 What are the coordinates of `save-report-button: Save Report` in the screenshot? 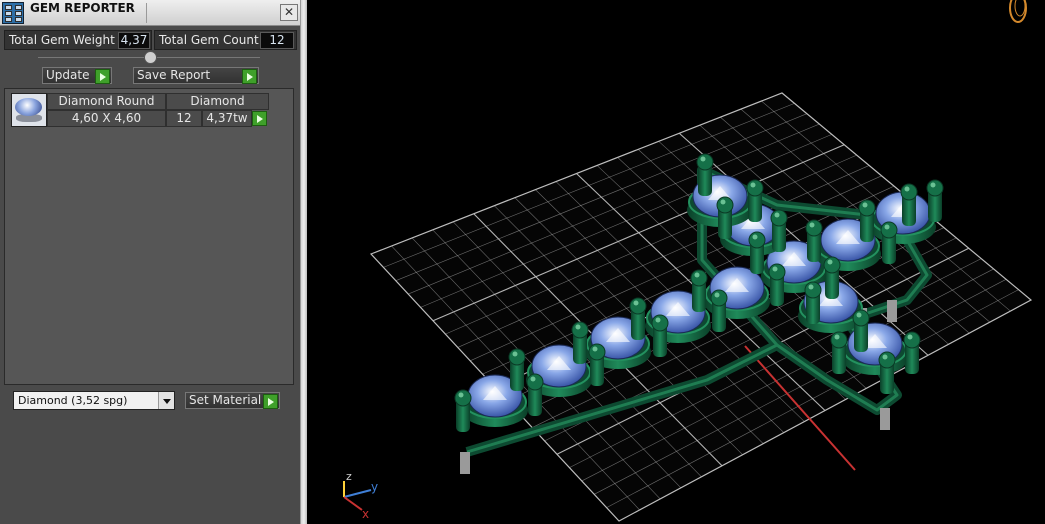 It's located at (196, 75).